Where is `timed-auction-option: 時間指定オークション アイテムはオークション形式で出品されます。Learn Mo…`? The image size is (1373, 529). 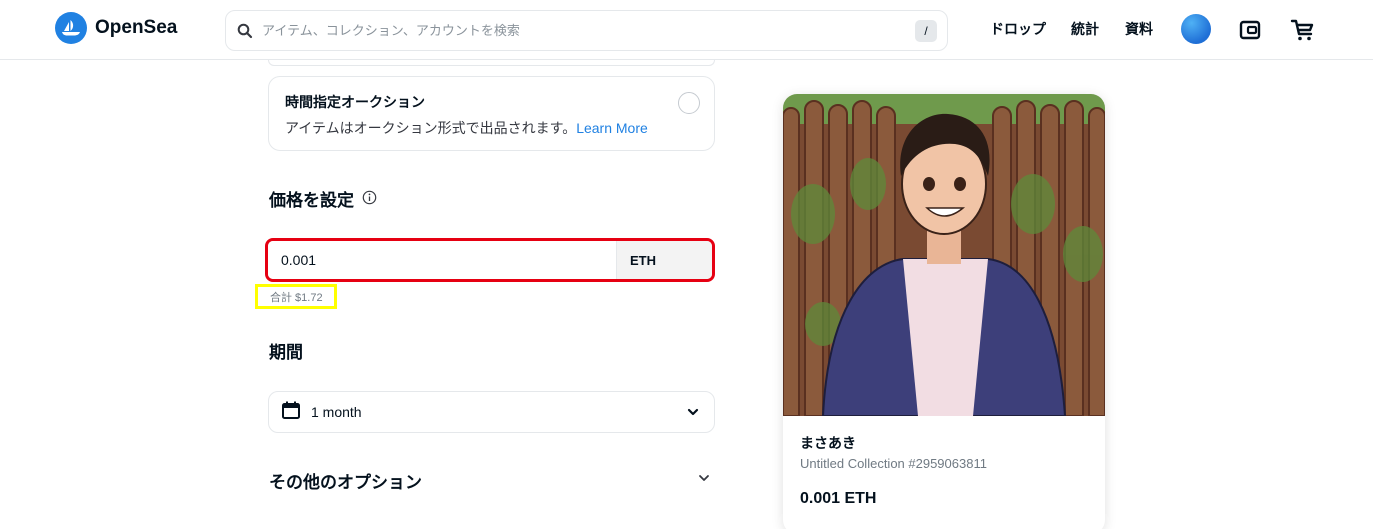
timed-auction-option: 時間指定オークション アイテムはオークション形式で出品されます。Learn Mo… is located at coordinates (491, 113).